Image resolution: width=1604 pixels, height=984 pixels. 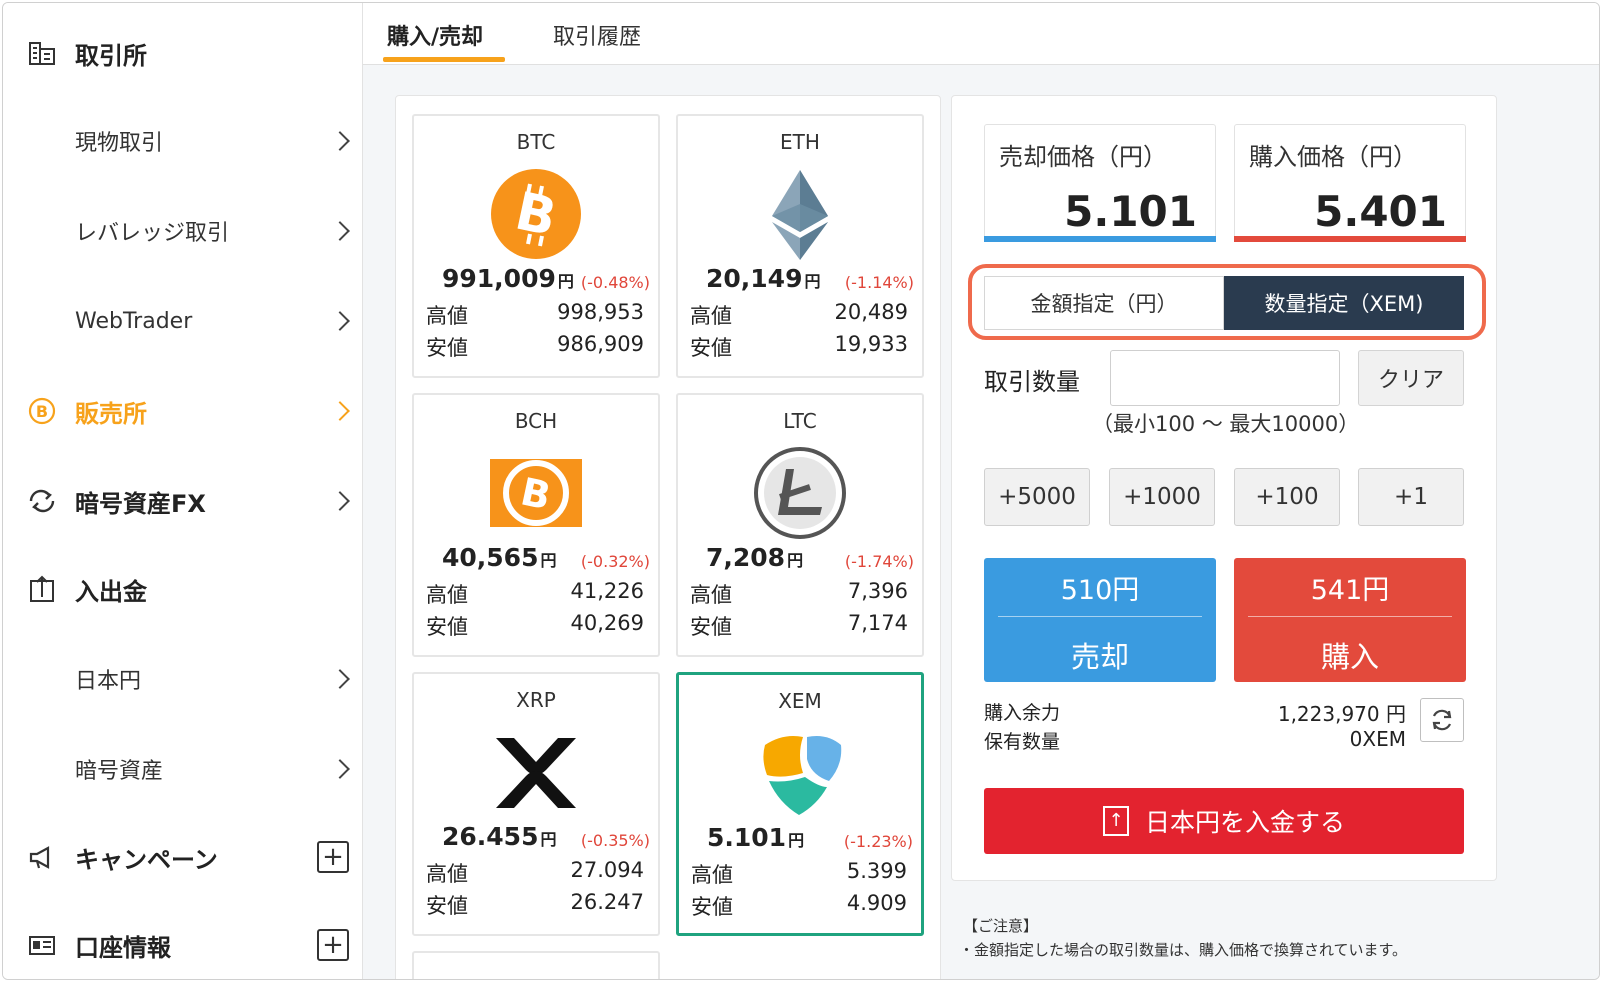 I want to click on sidebar-item-crypto-fx: 暗号資産FX, so click(x=183, y=501).